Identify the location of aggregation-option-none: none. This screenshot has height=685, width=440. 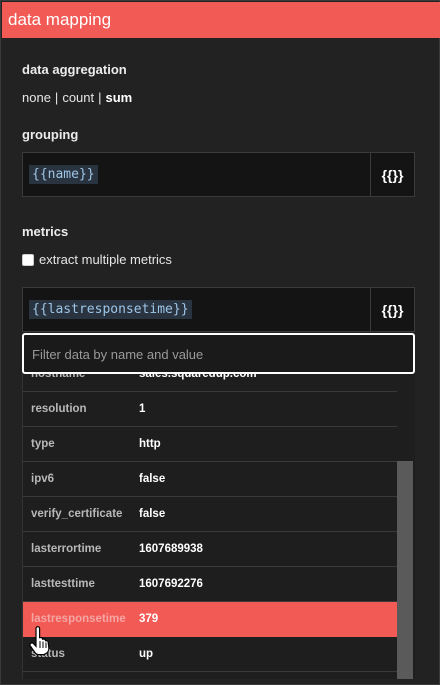
(36, 97).